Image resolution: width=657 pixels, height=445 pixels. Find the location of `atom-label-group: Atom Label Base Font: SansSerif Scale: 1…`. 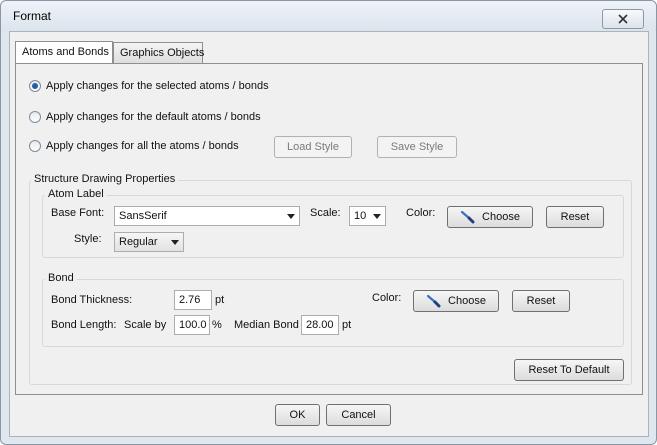

atom-label-group: Atom Label Base Font: SansSerif Scale: 1… is located at coordinates (333, 223).